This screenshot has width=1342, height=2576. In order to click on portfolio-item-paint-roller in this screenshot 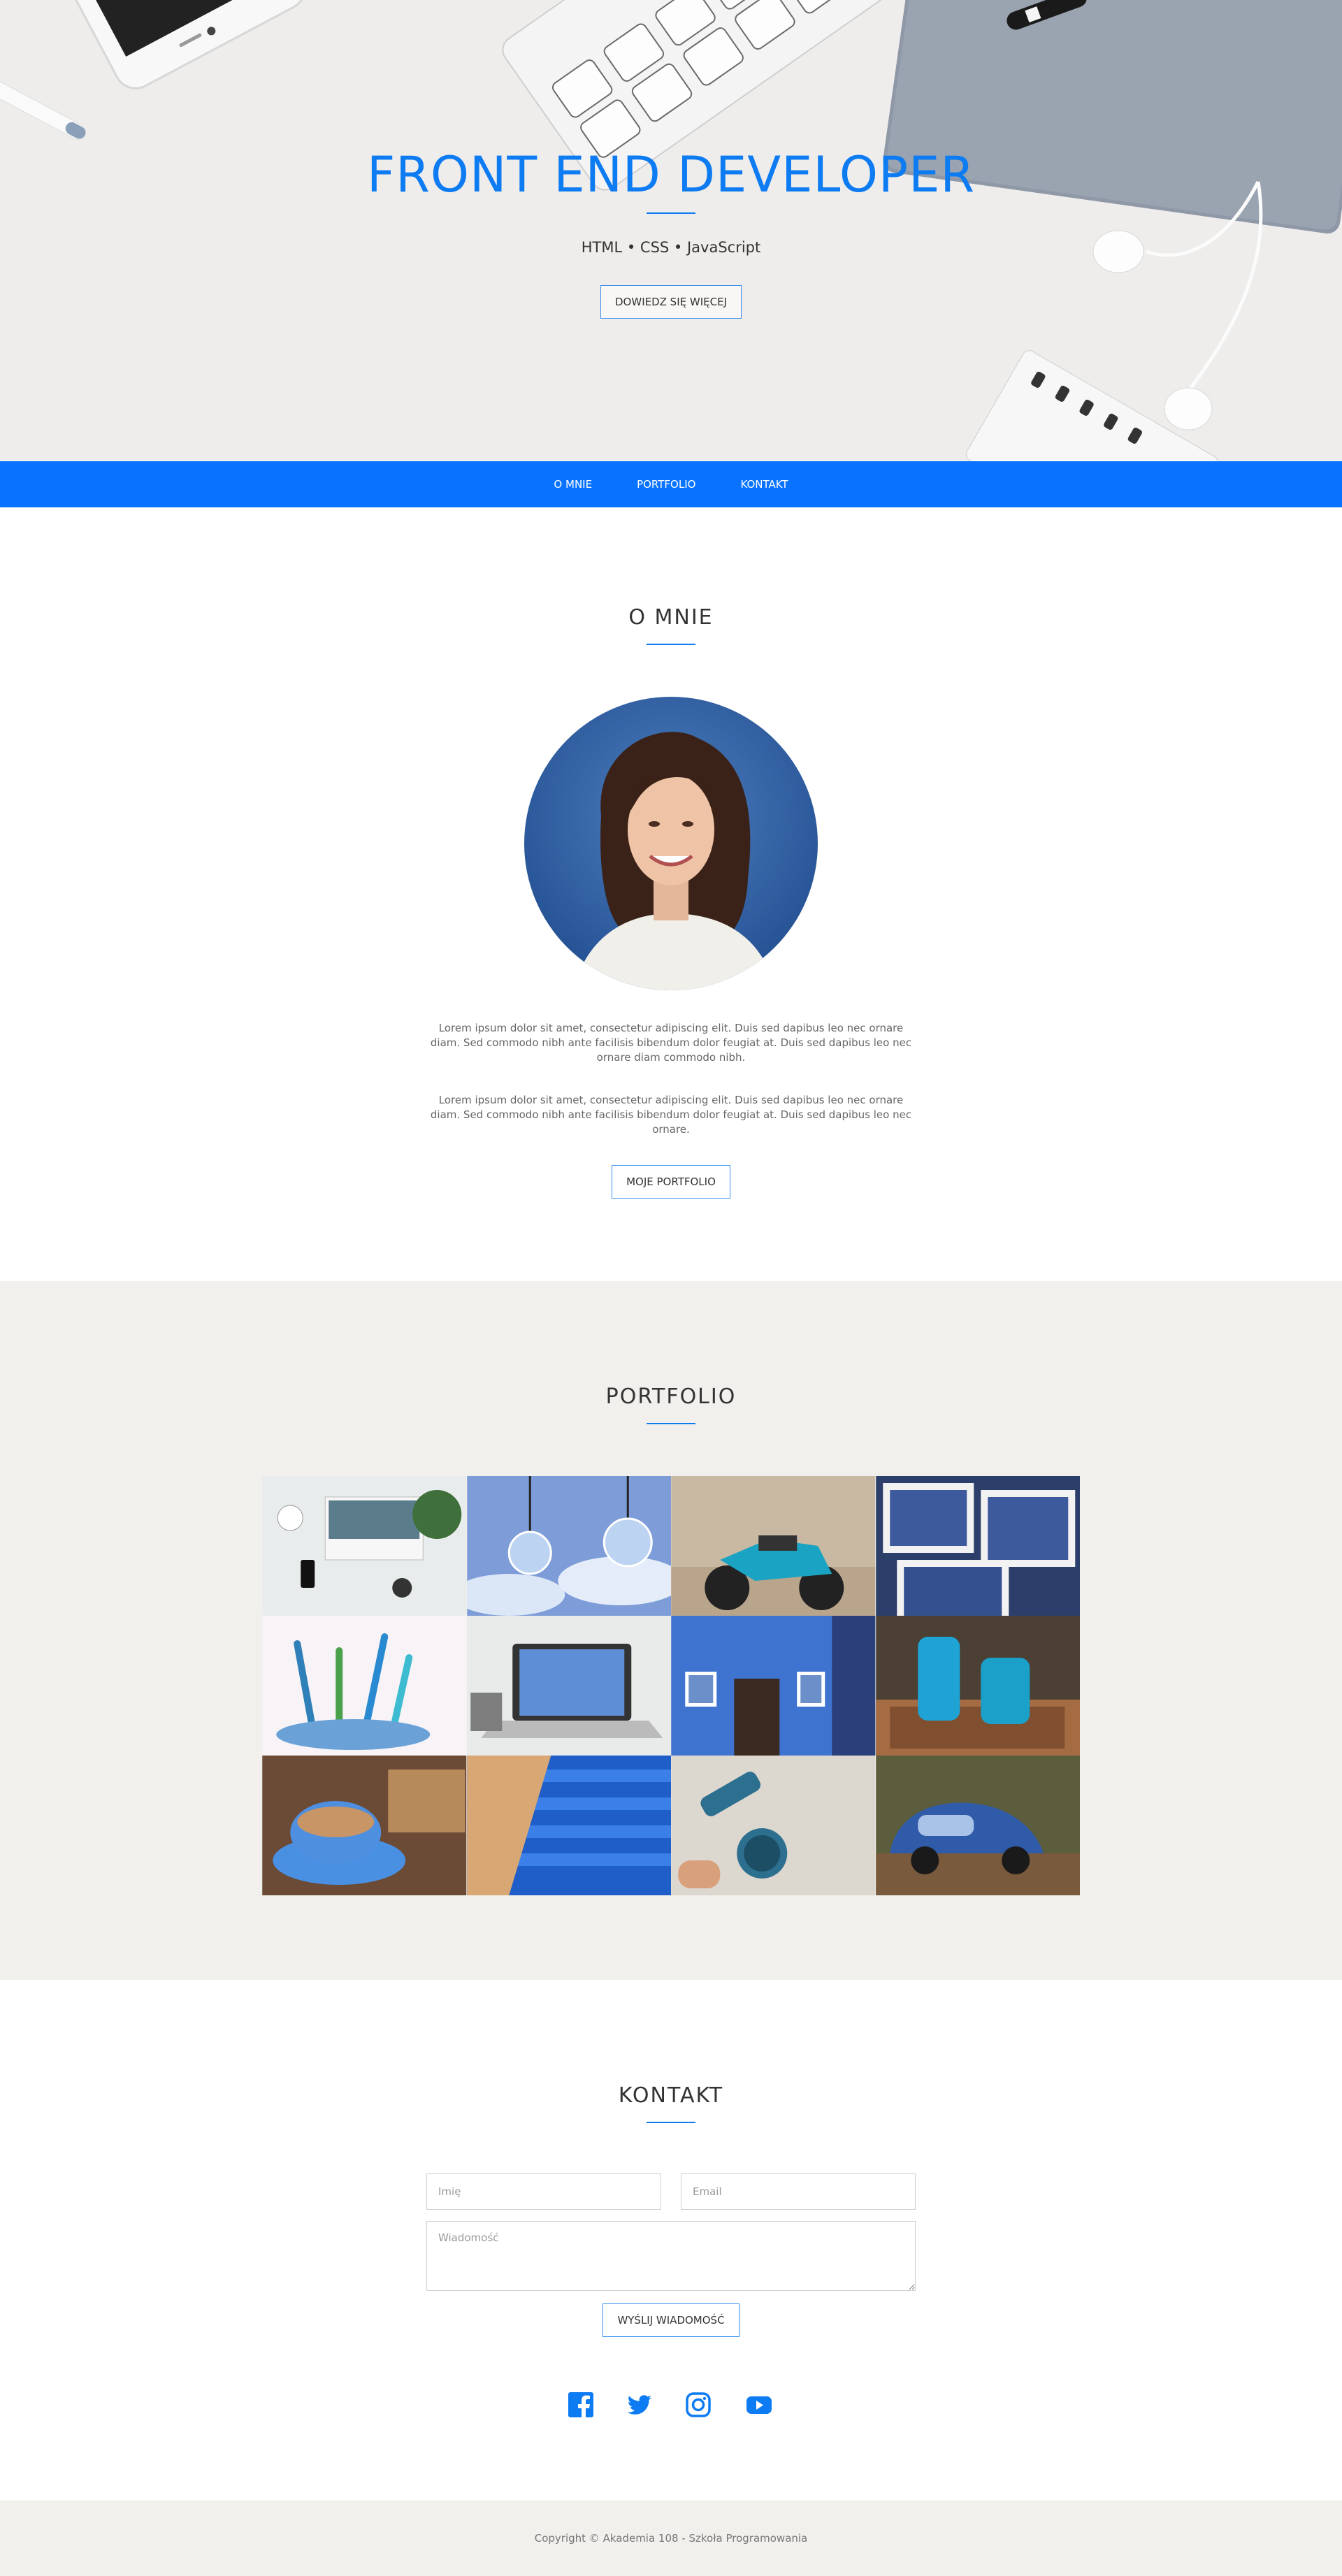, I will do `click(773, 1826)`.